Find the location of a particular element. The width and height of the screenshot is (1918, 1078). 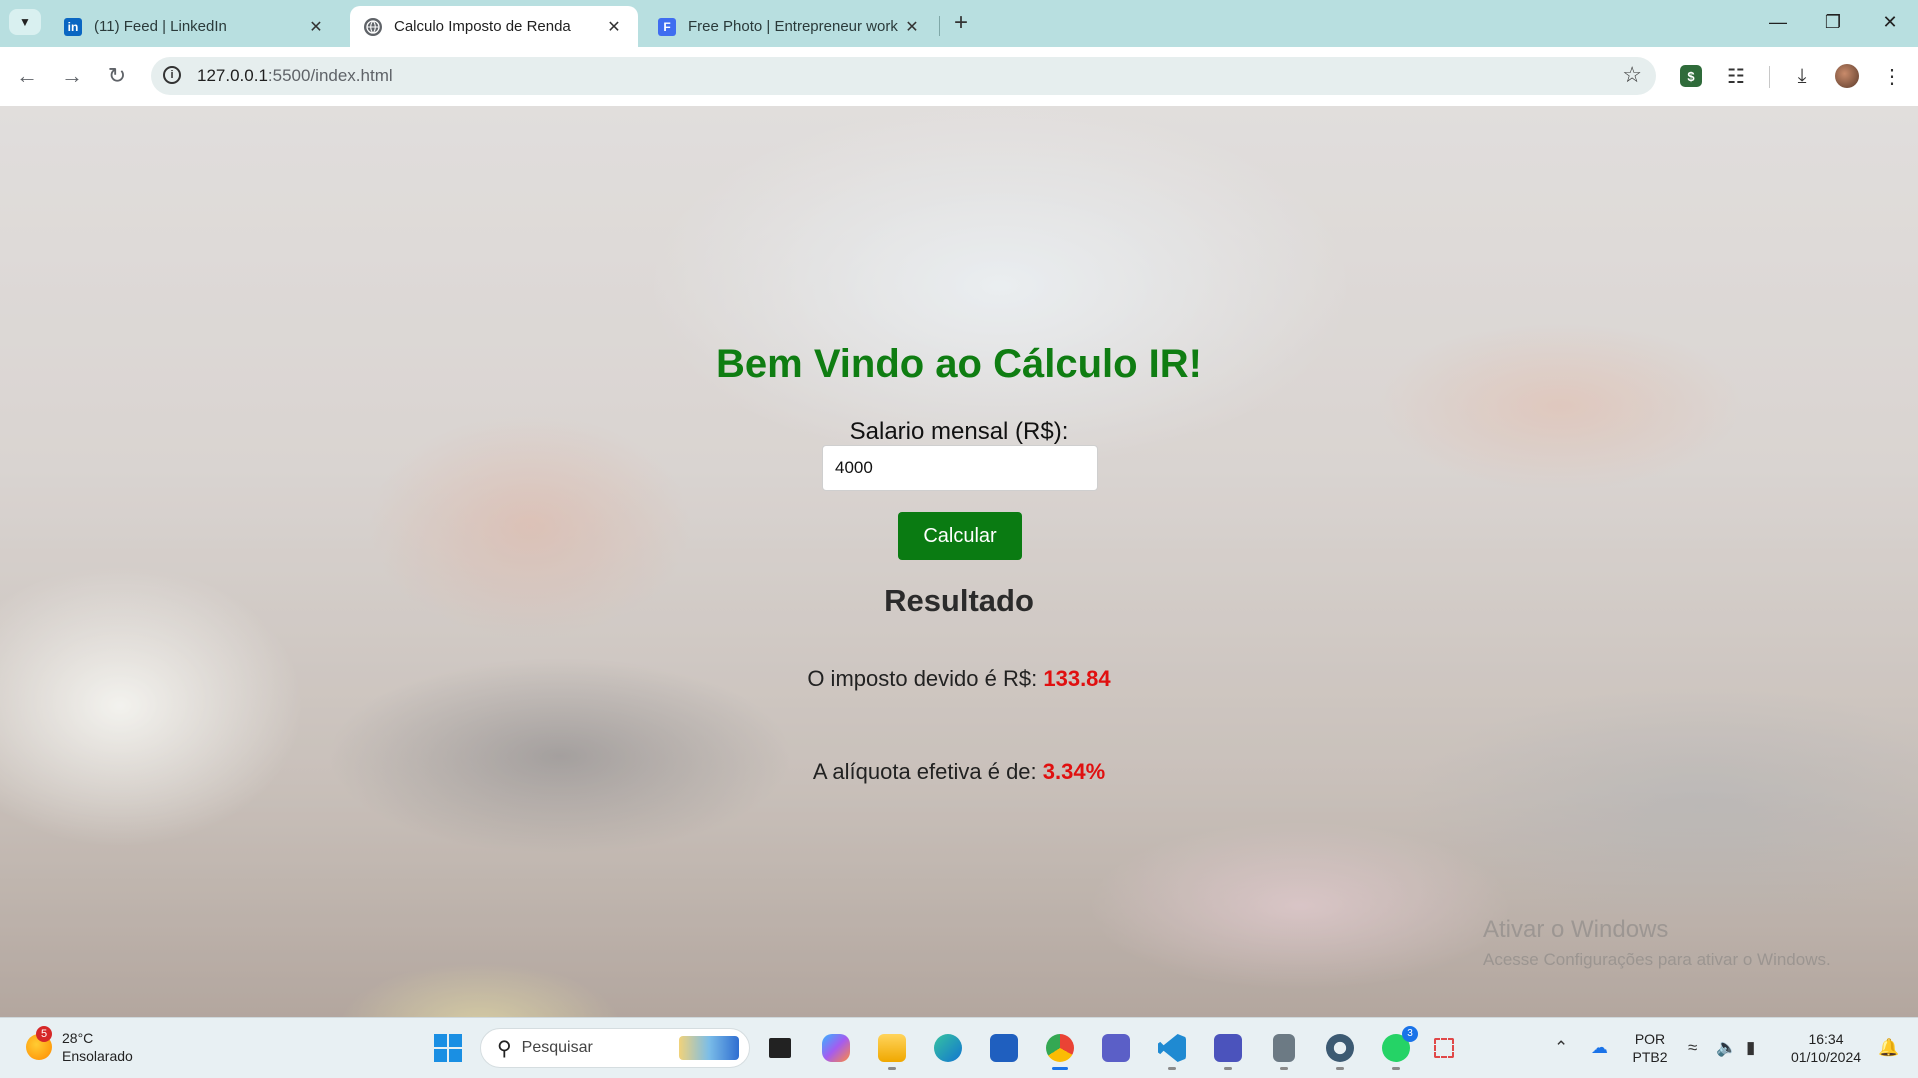

menu-button: ⋮ is located at coordinates (1892, 76).